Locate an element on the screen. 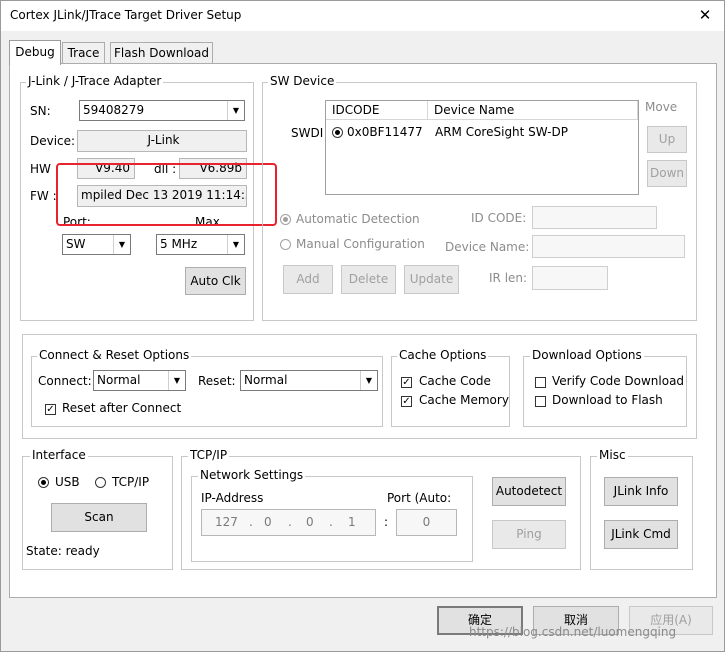  swdi-label: SWDI is located at coordinates (307, 133).